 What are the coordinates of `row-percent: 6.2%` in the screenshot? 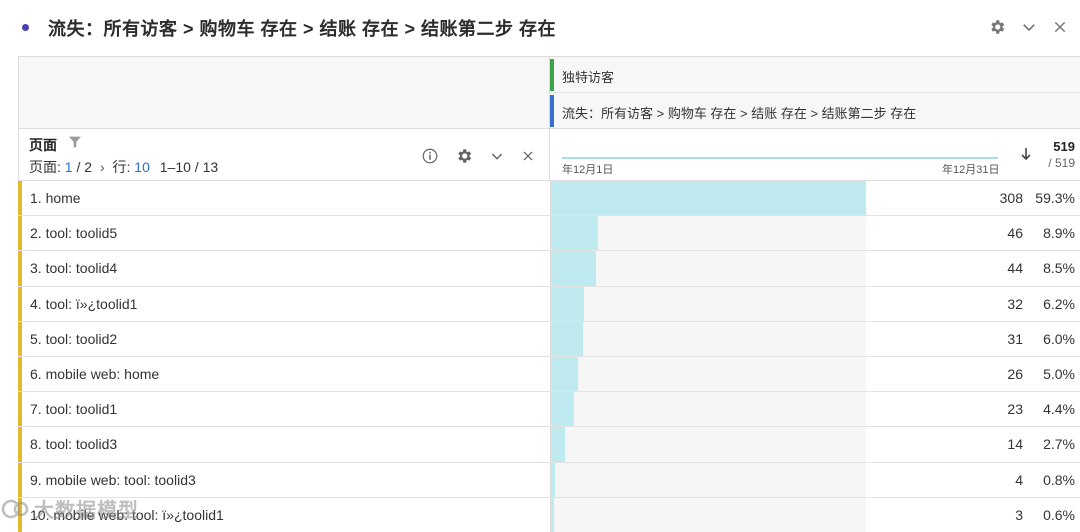 It's located at (1059, 303).